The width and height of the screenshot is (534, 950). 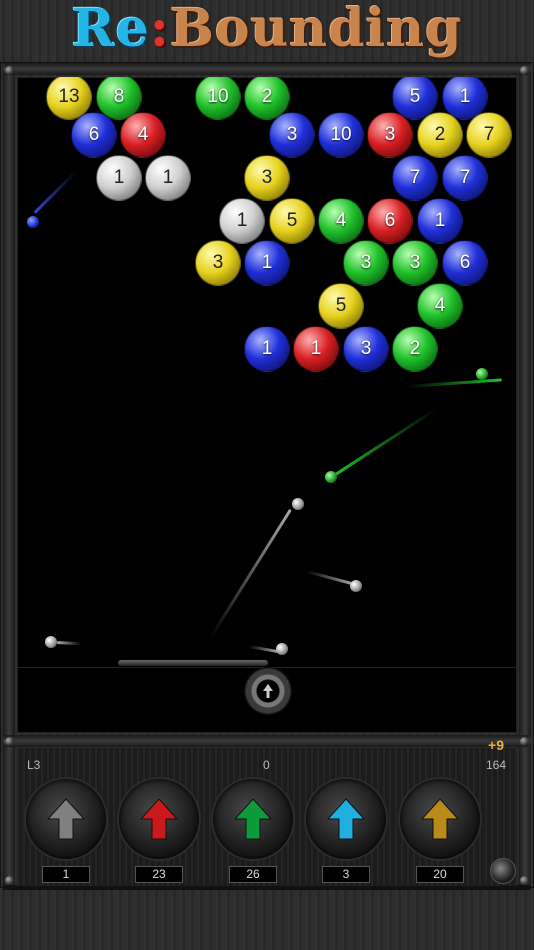 What do you see at coordinates (341, 135) in the screenshot?
I see `bubble-blue: 10` at bounding box center [341, 135].